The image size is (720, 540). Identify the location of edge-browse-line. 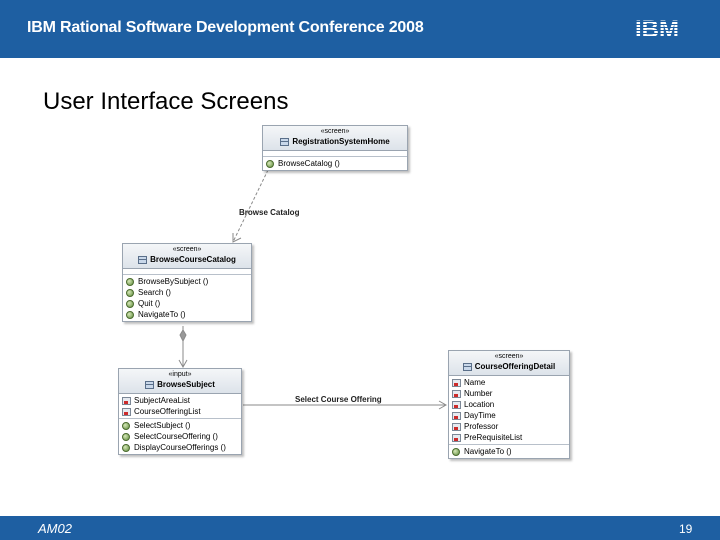
(250, 206).